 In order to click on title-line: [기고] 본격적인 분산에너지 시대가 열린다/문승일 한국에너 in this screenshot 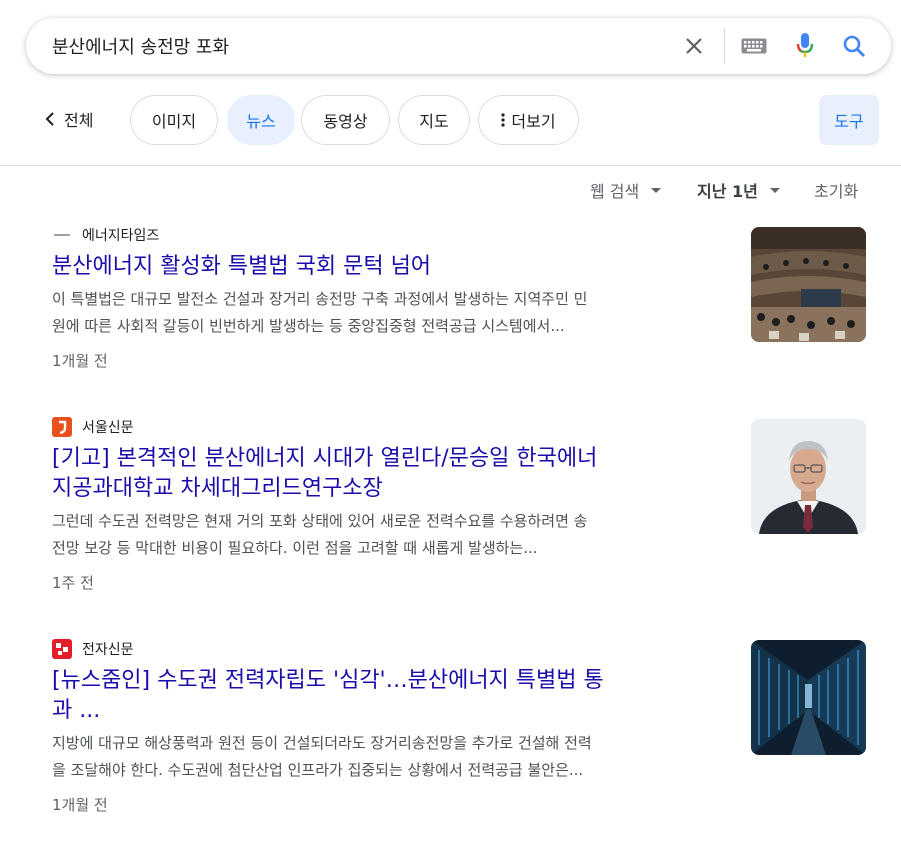, I will do `click(325, 458)`.